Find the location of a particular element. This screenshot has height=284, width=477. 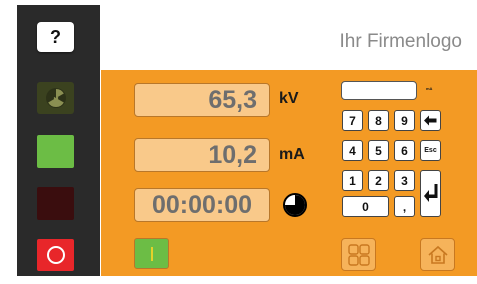

backspace-key is located at coordinates (430, 120).